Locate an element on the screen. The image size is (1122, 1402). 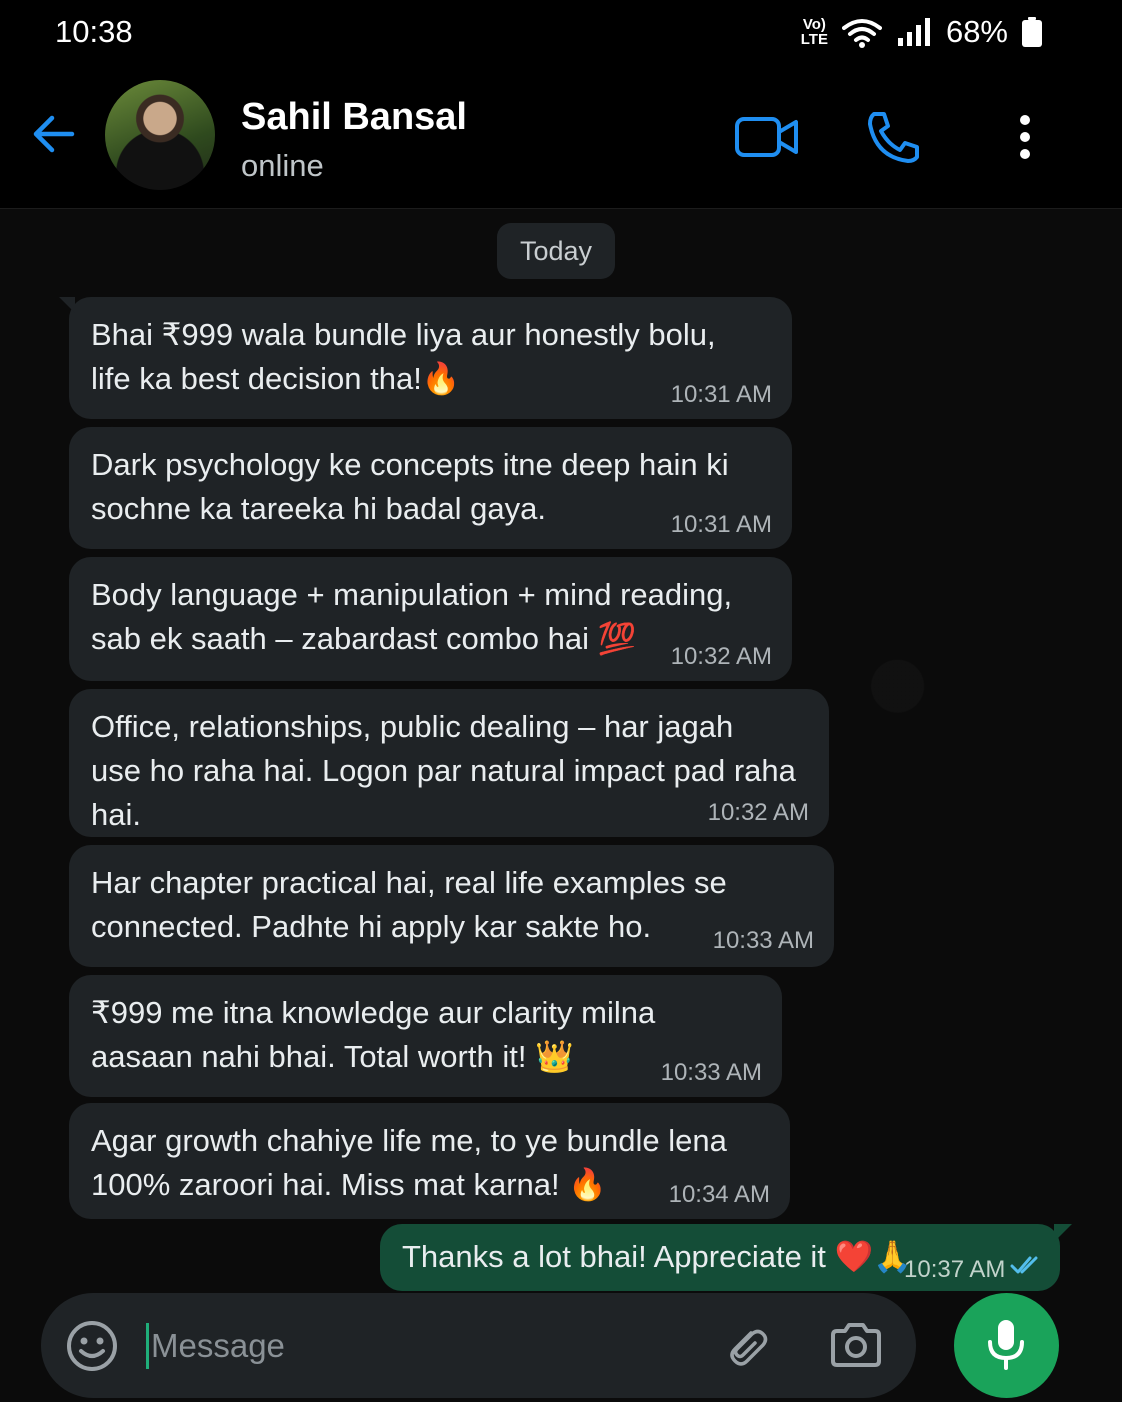
status-bar: 10:38 Vo) LTE 68% is located at coordinates (561, 36).